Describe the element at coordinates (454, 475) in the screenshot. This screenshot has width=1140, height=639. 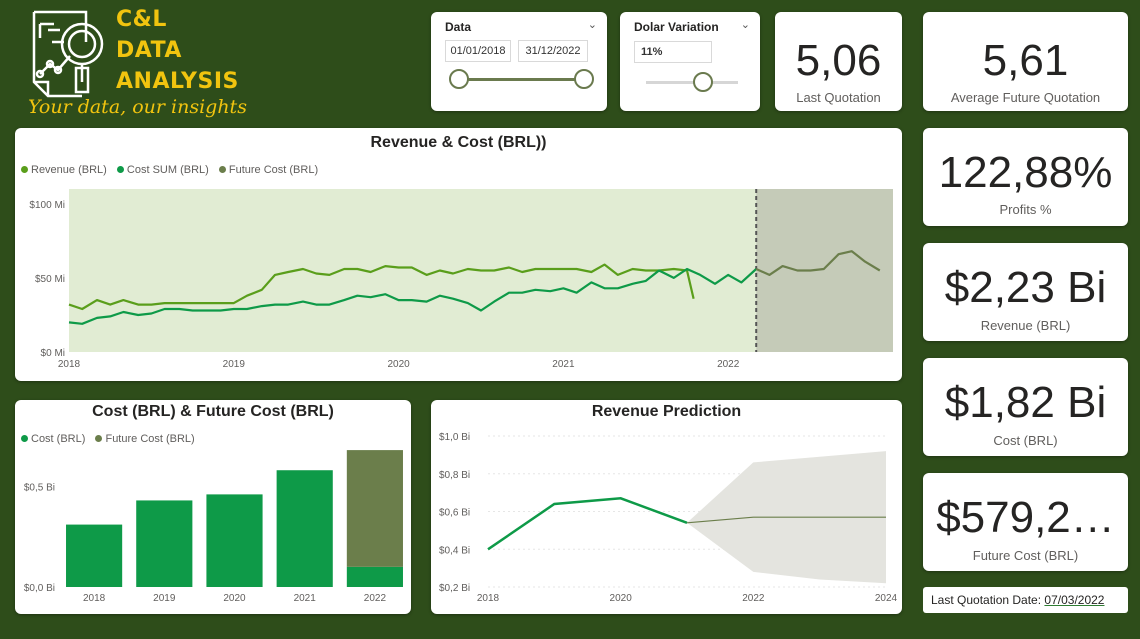
I see `y-tick-label: $0,8 Bi` at that location.